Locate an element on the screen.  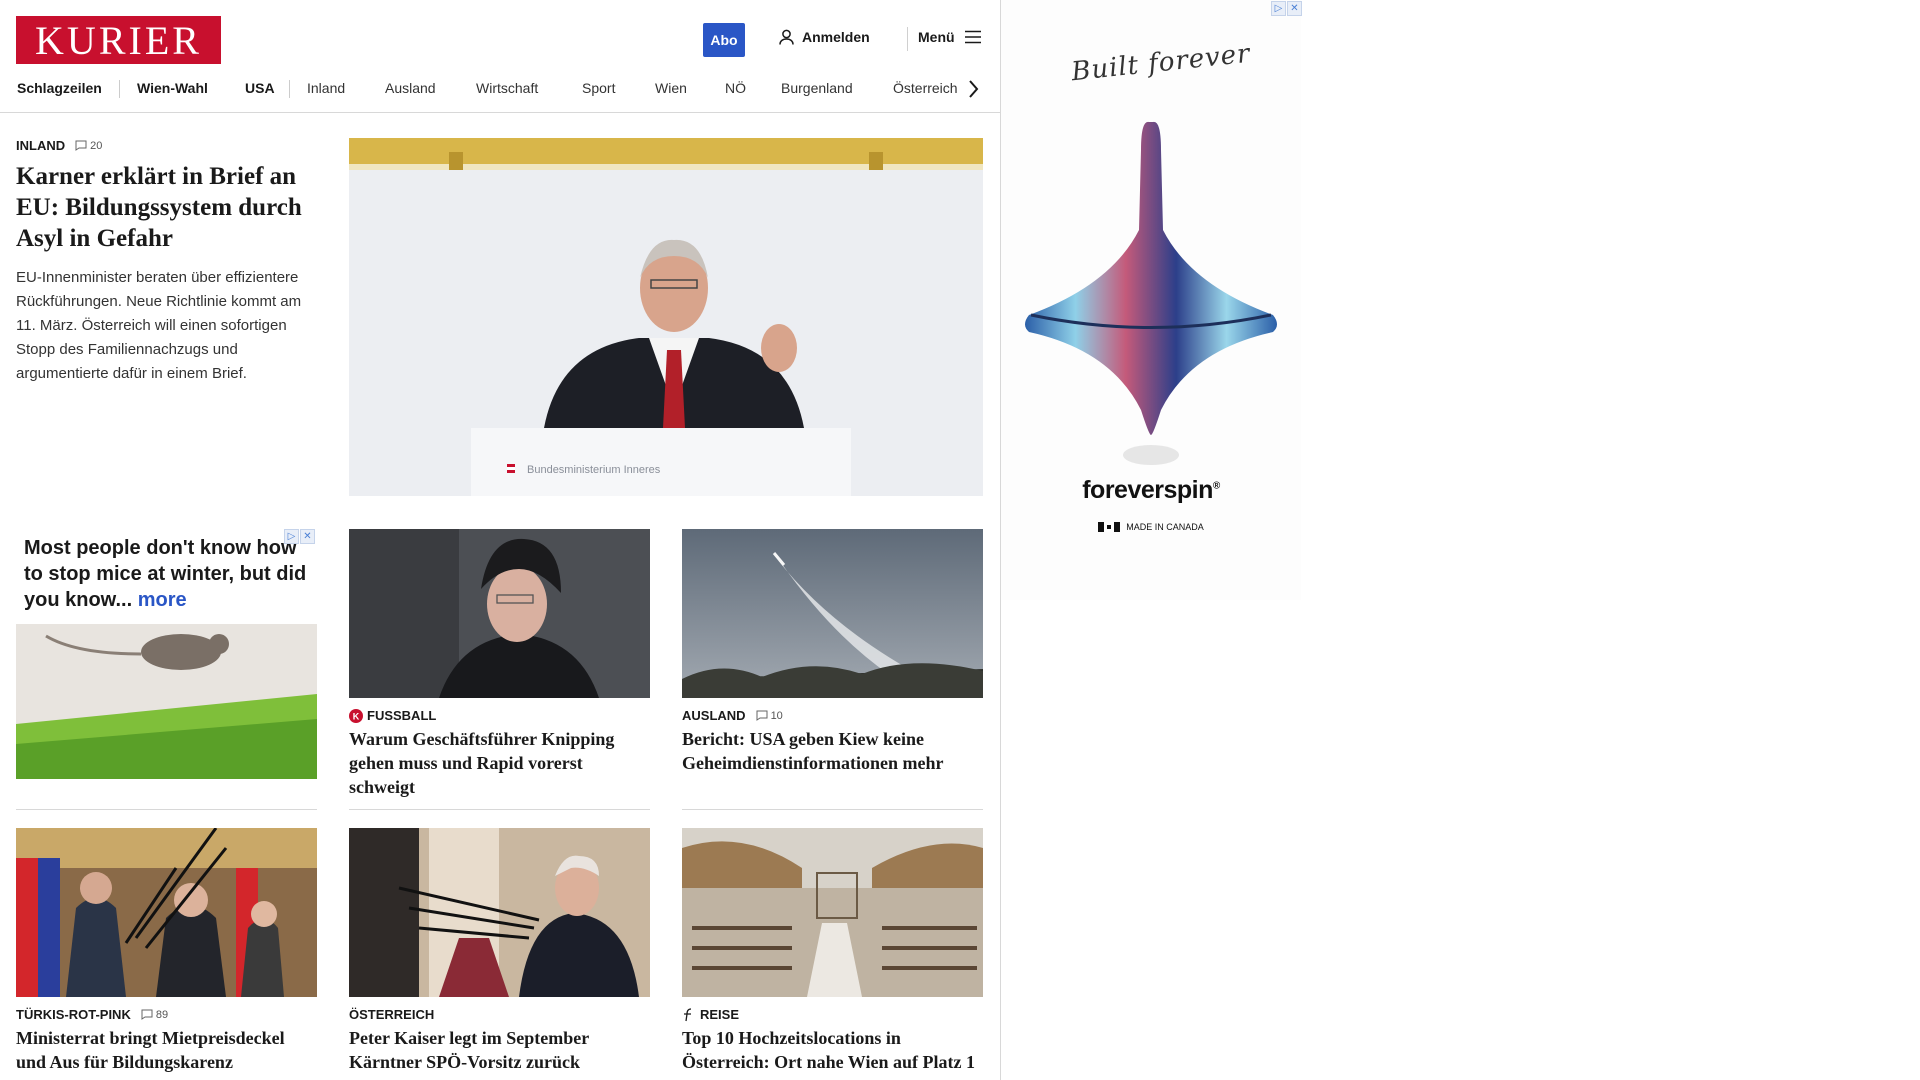
lead-comments: 20 is located at coordinates (96, 145).